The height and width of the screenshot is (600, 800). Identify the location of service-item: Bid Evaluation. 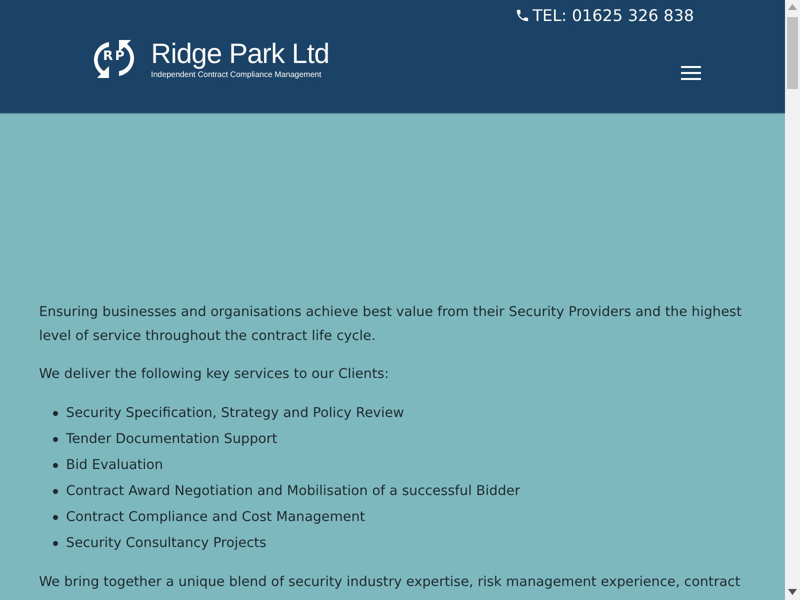
(115, 465).